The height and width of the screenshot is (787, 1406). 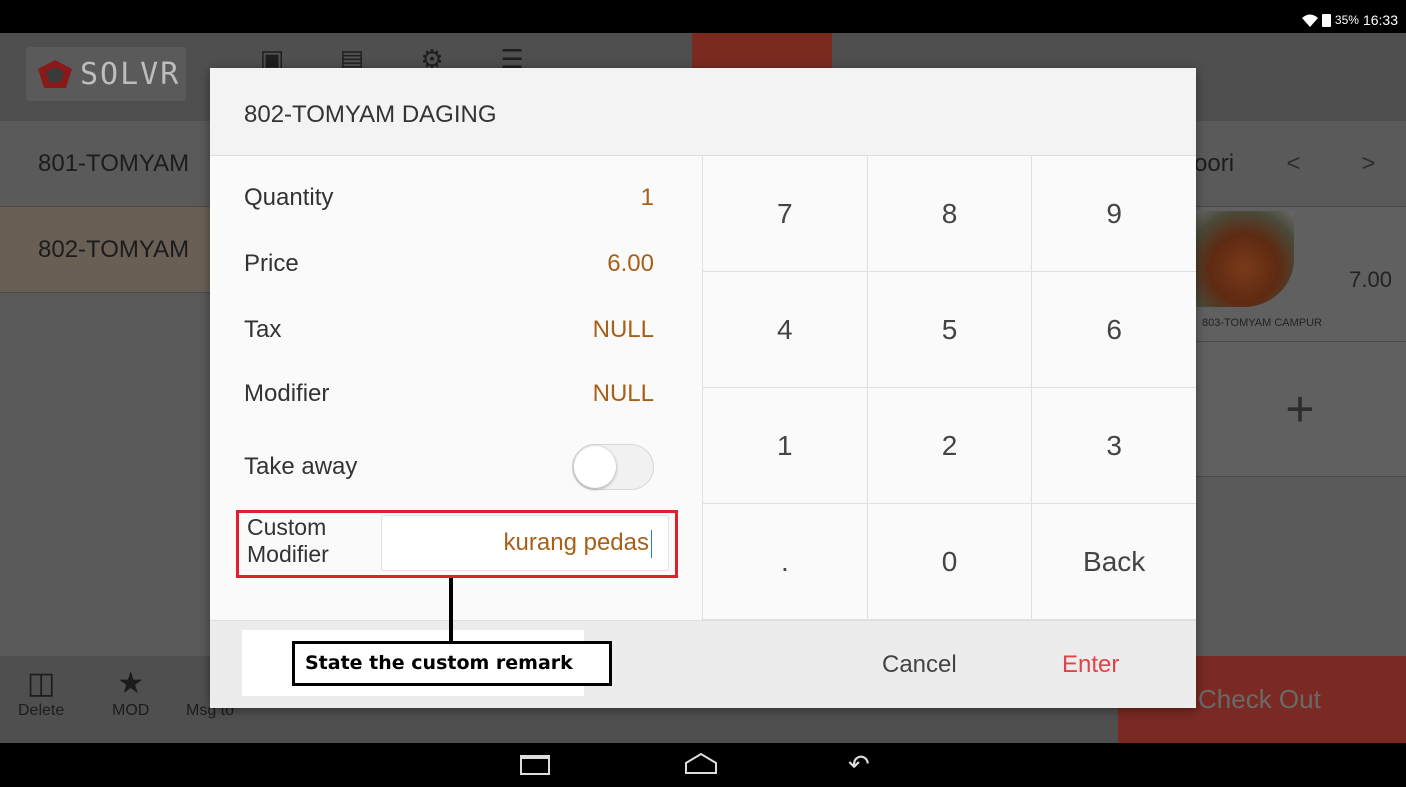 I want to click on takeaway-toggle, so click(x=613, y=467).